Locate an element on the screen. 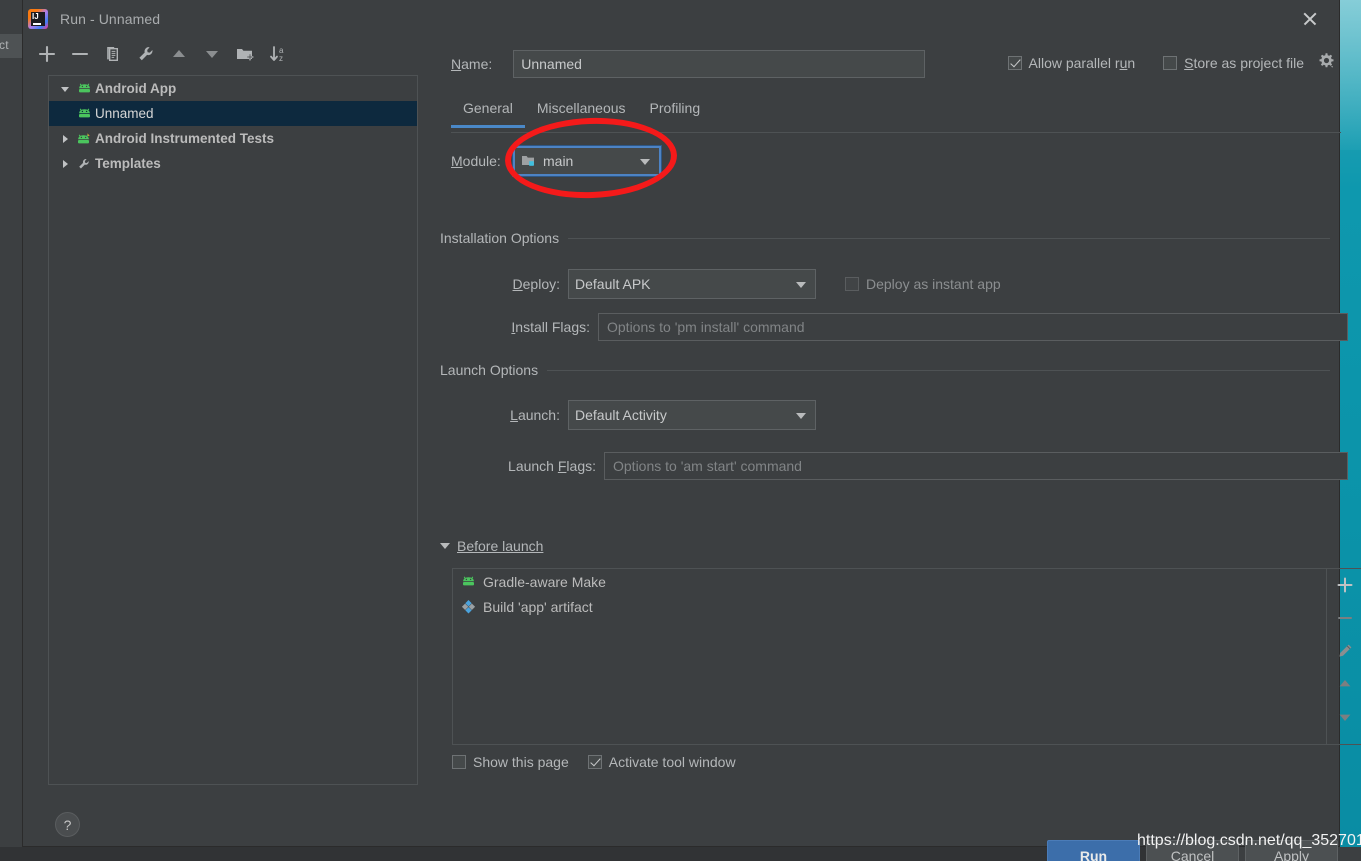  before-launch-group: Before launch is located at coordinates (890, 546).